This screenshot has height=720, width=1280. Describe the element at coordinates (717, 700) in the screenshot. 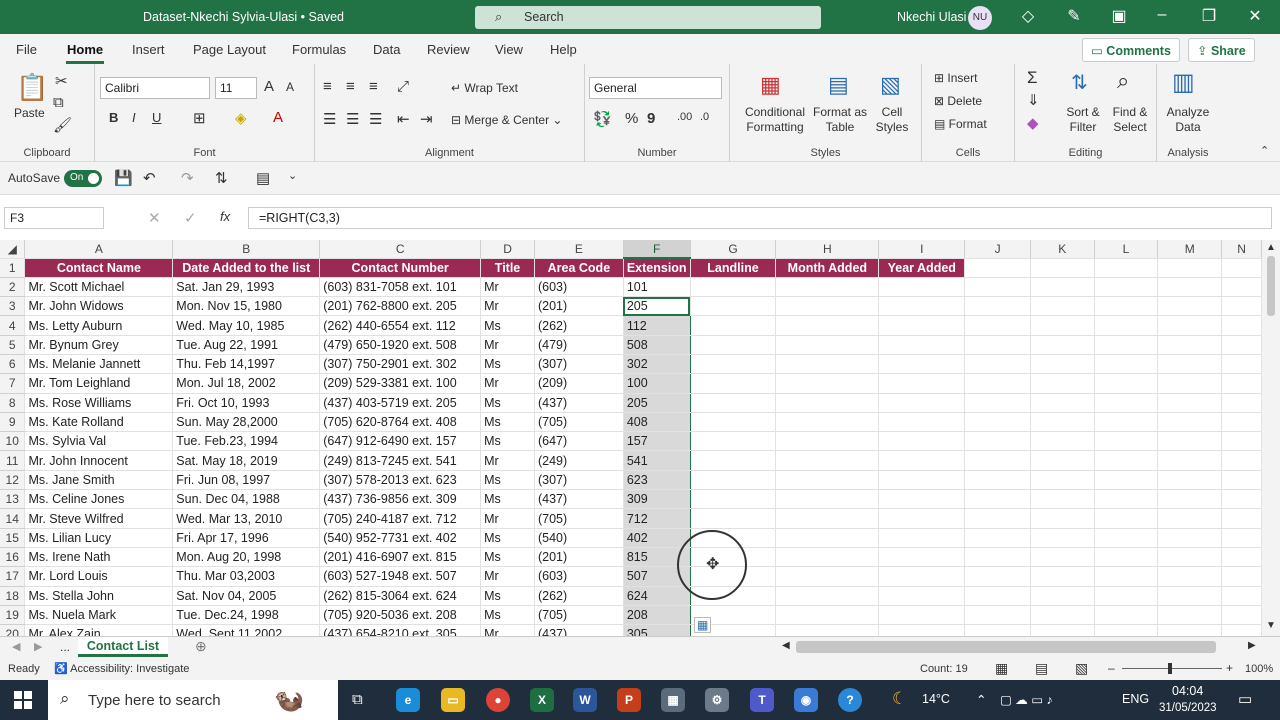

I see `settings-icon: ⚙` at that location.